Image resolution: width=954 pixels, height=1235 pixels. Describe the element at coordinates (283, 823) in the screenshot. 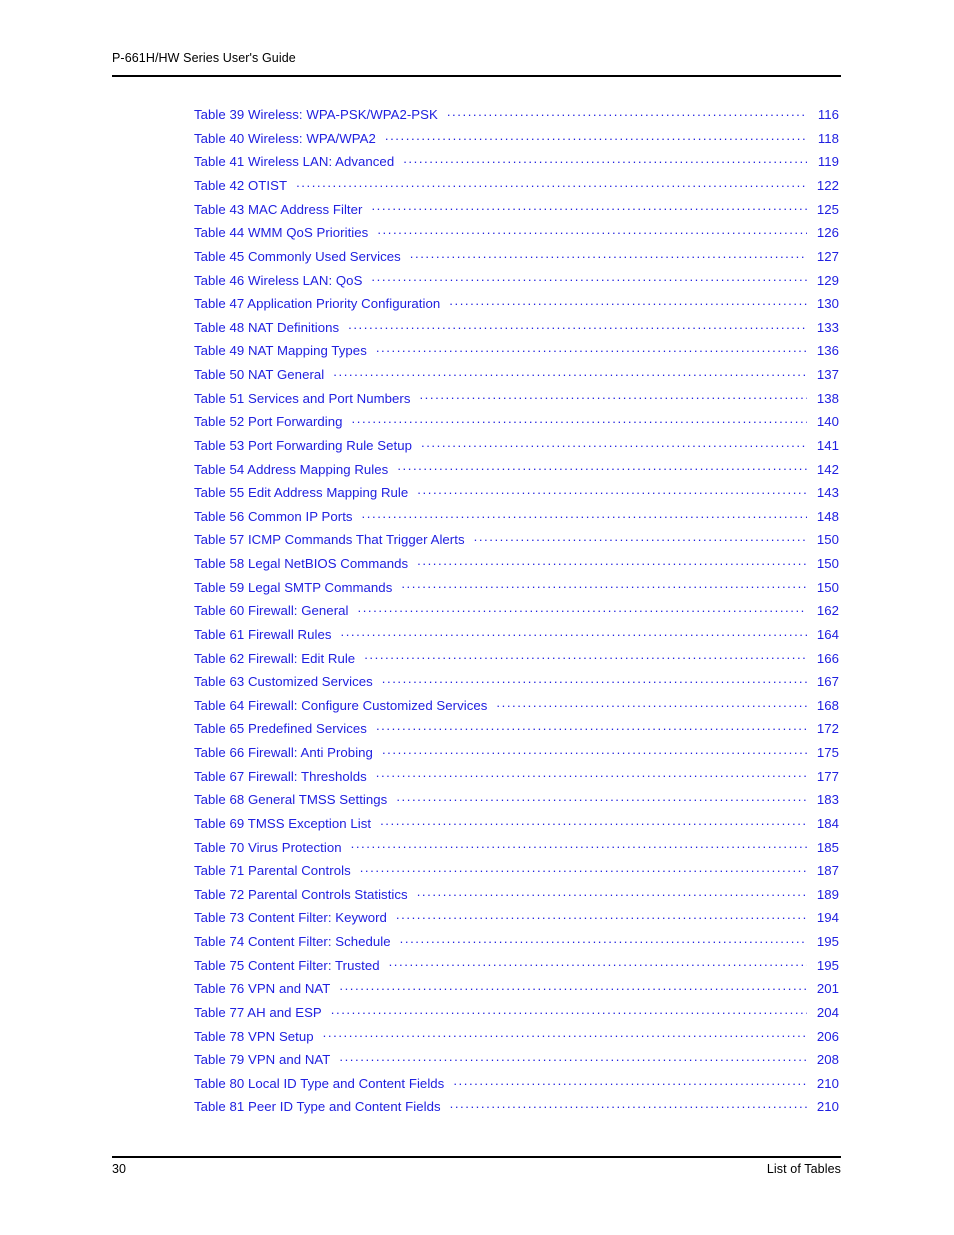

I see `toc-entry-label: Table 69 TMSS Exception List` at that location.